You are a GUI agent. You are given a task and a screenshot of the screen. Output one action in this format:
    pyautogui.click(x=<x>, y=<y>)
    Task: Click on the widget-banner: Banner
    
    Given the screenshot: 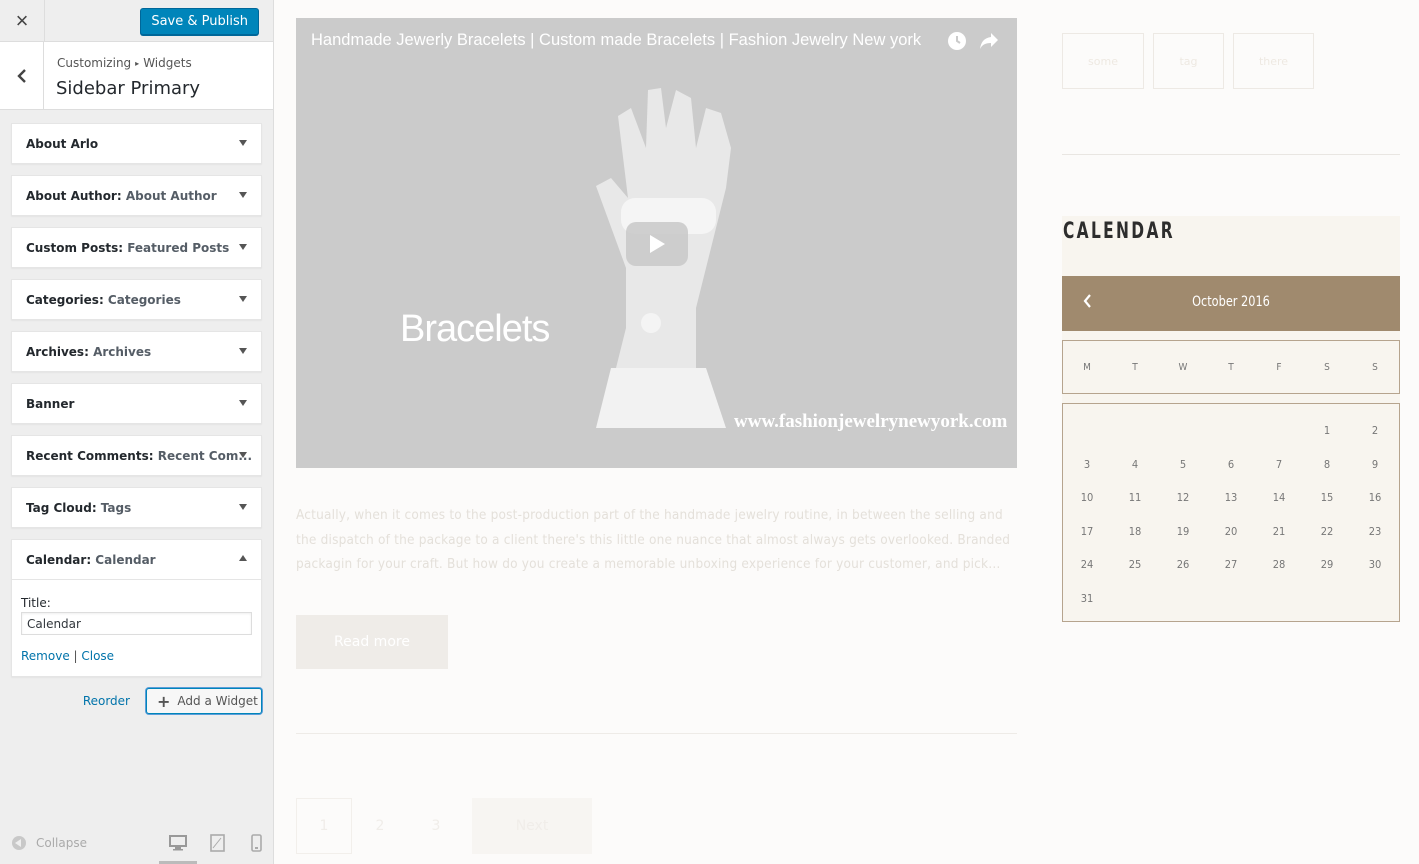 What is the action you would take?
    pyautogui.click(x=136, y=403)
    